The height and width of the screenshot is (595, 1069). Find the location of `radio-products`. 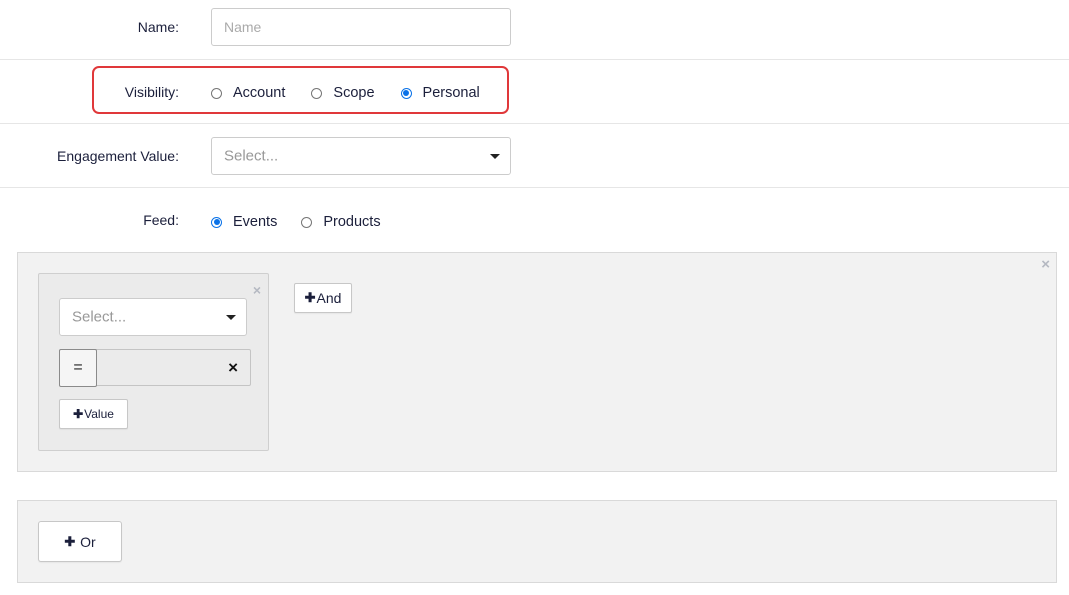

radio-products is located at coordinates (307, 222).